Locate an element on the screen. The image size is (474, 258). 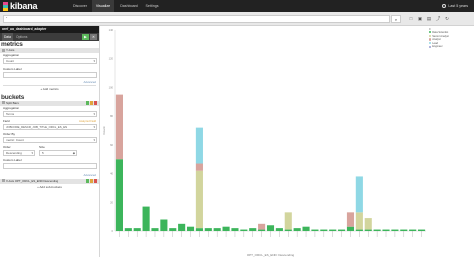
order-col: Order Descending ▾ is located at coordinates (18, 150).